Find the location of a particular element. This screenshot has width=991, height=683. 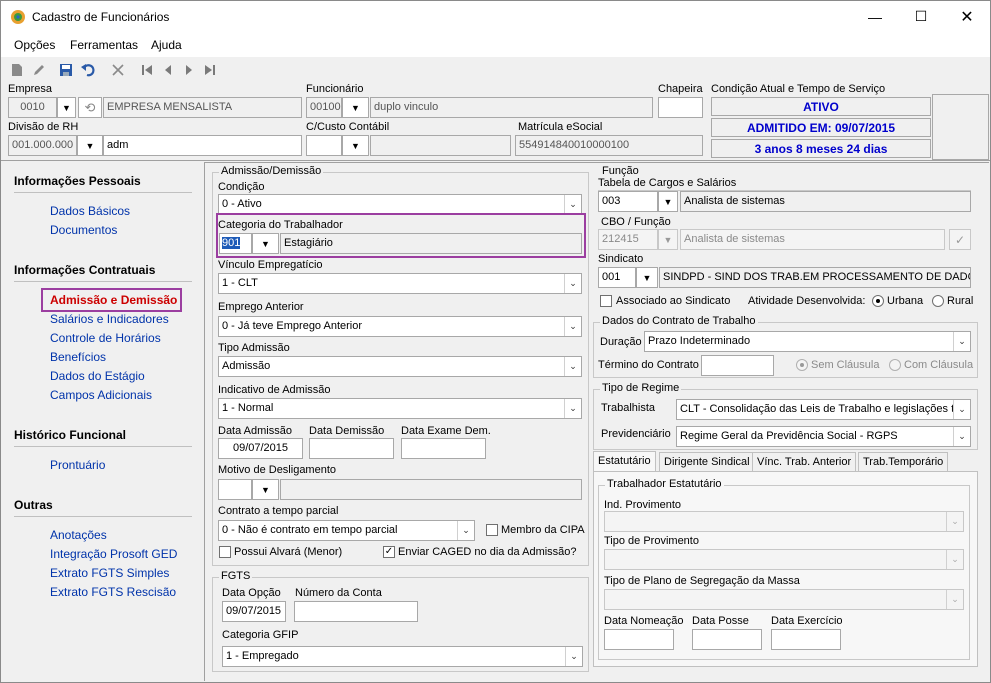

tipo-plano-select: ⌄ is located at coordinates (784, 599).